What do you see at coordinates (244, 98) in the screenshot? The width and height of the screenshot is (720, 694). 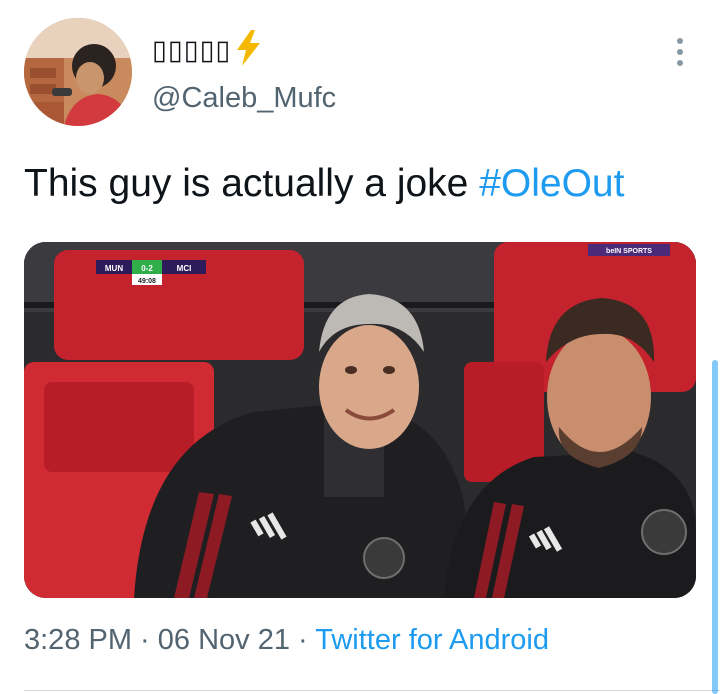 I see `author-handle: @Caleb_Mufc` at bounding box center [244, 98].